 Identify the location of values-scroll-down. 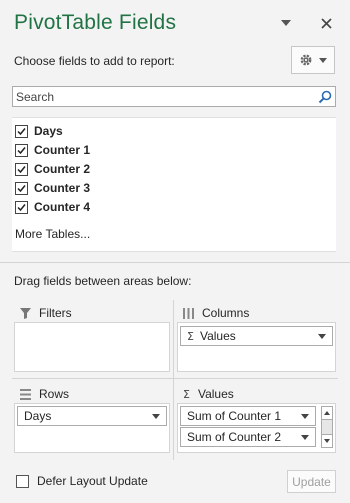
(327, 441).